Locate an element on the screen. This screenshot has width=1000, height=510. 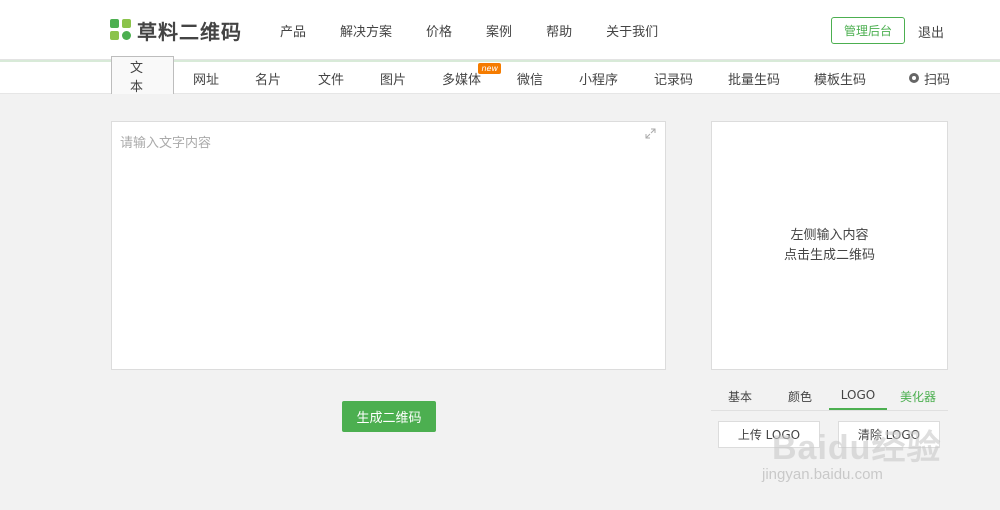
tab-multimedia: 多媒体 new is located at coordinates (472, 78).